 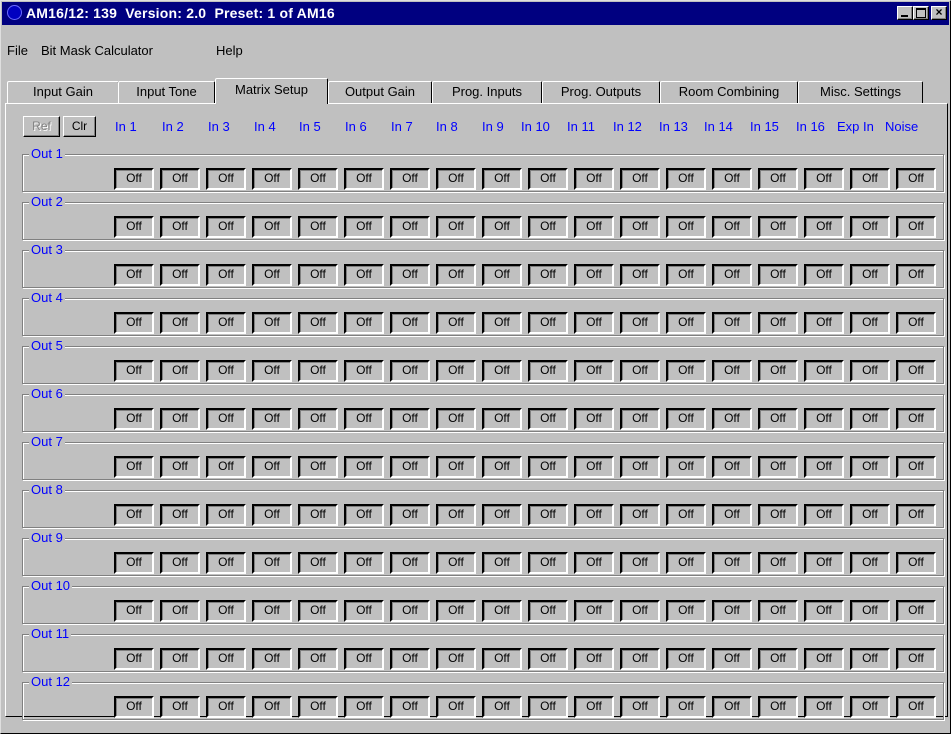 What do you see at coordinates (14, 12) in the screenshot?
I see `app-icon` at bounding box center [14, 12].